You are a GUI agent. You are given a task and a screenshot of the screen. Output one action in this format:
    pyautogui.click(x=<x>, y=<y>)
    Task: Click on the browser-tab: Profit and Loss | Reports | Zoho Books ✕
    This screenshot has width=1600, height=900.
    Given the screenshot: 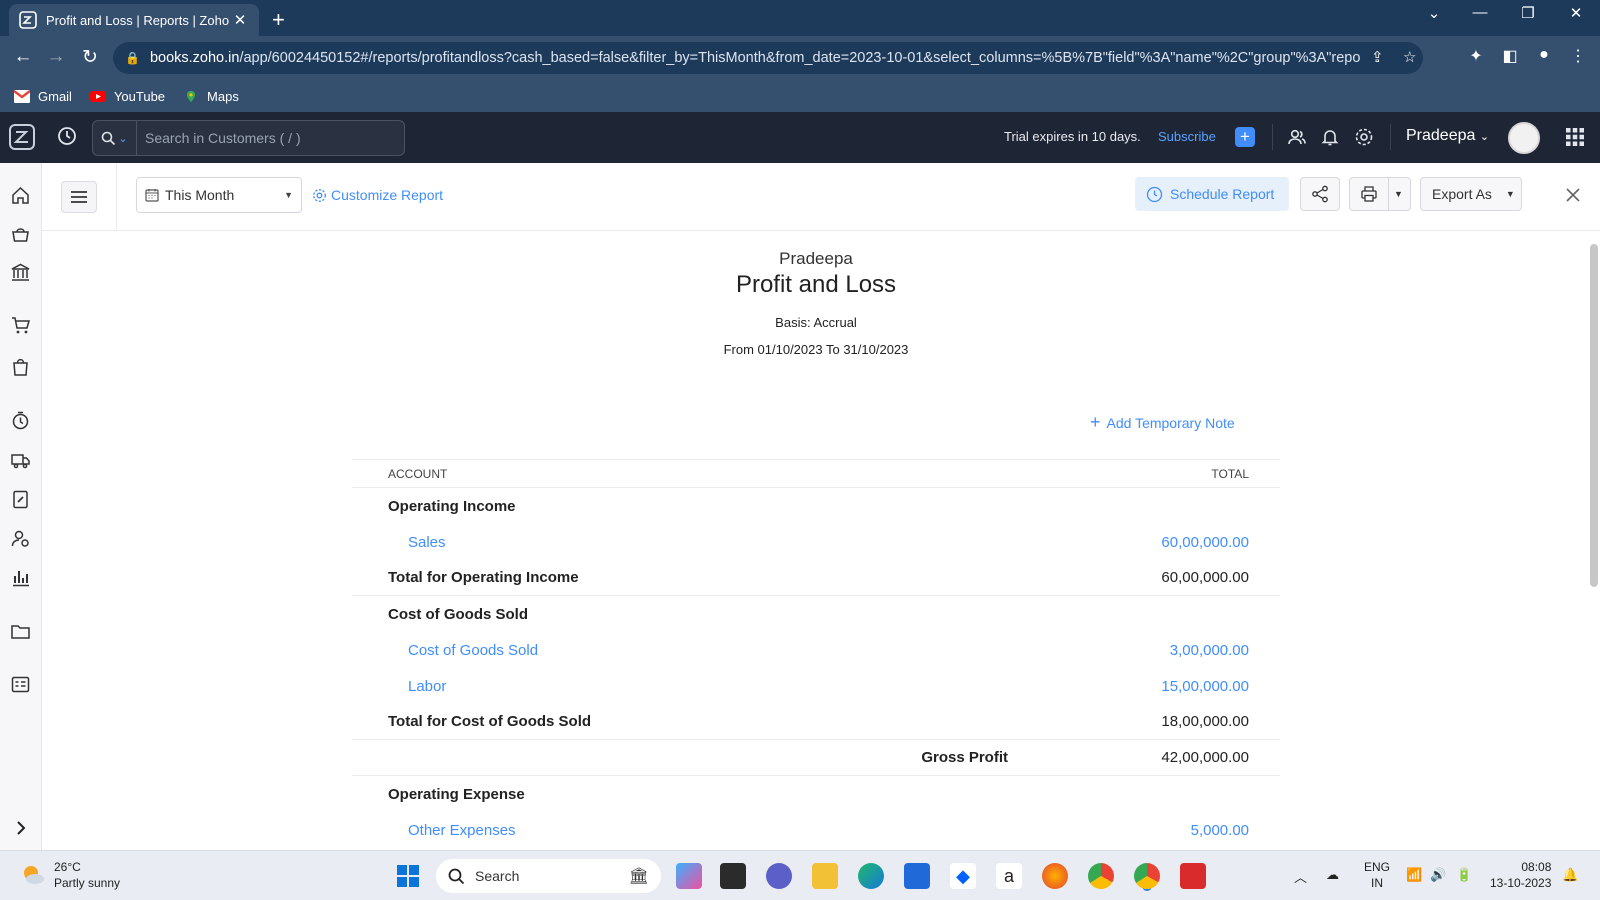 What is the action you would take?
    pyautogui.click(x=134, y=20)
    